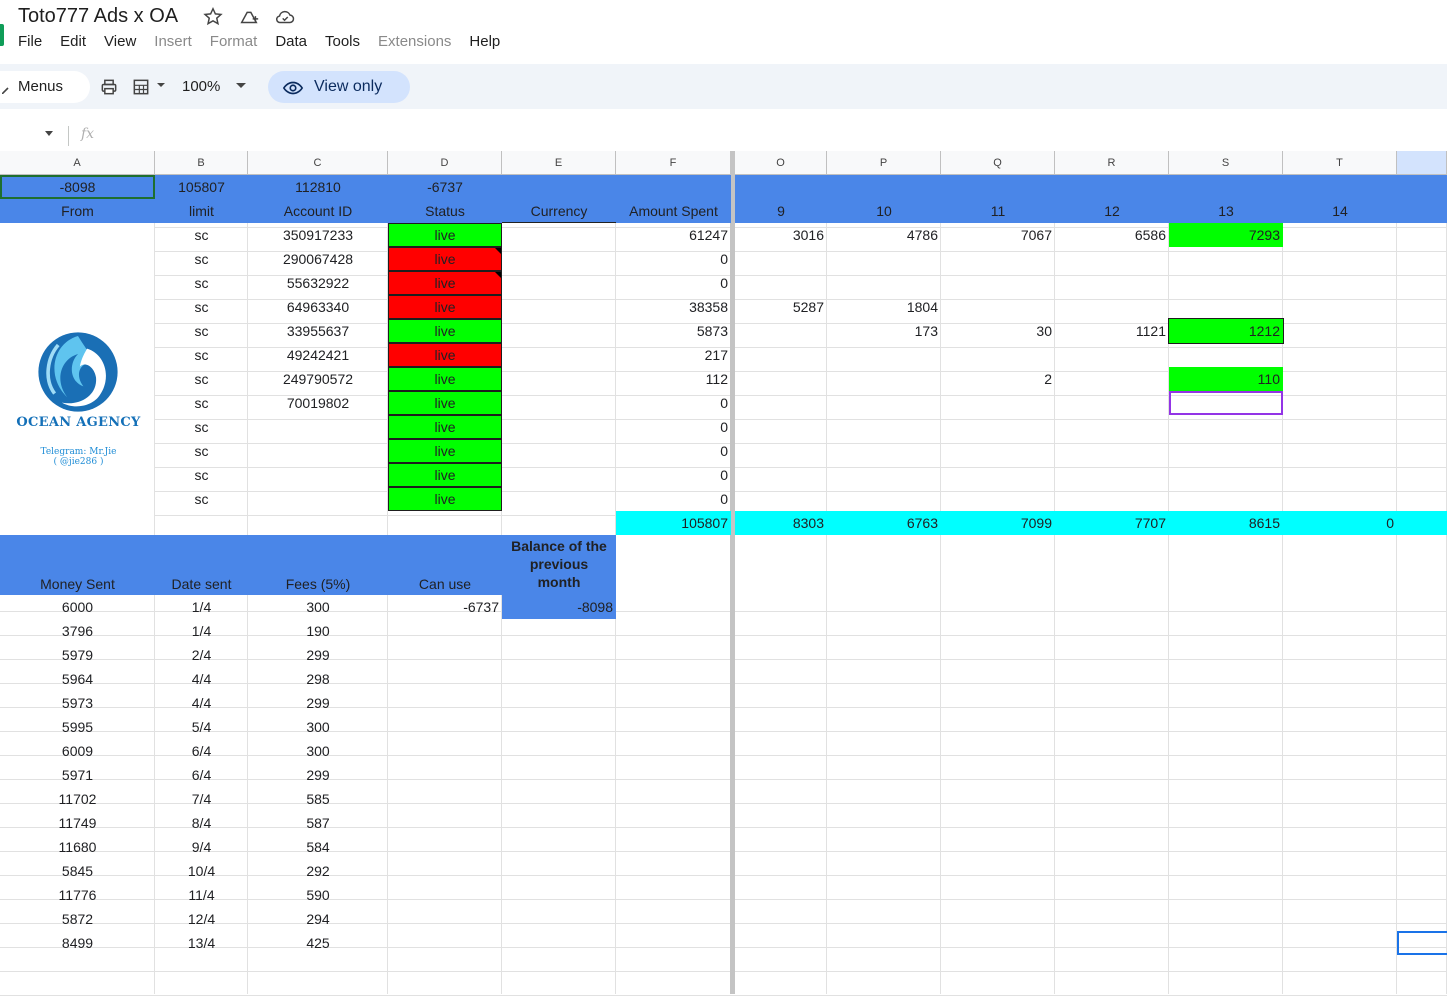 This screenshot has height=996, width=1447. Describe the element at coordinates (285, 17) in the screenshot. I see `cloud-status-icon` at that location.